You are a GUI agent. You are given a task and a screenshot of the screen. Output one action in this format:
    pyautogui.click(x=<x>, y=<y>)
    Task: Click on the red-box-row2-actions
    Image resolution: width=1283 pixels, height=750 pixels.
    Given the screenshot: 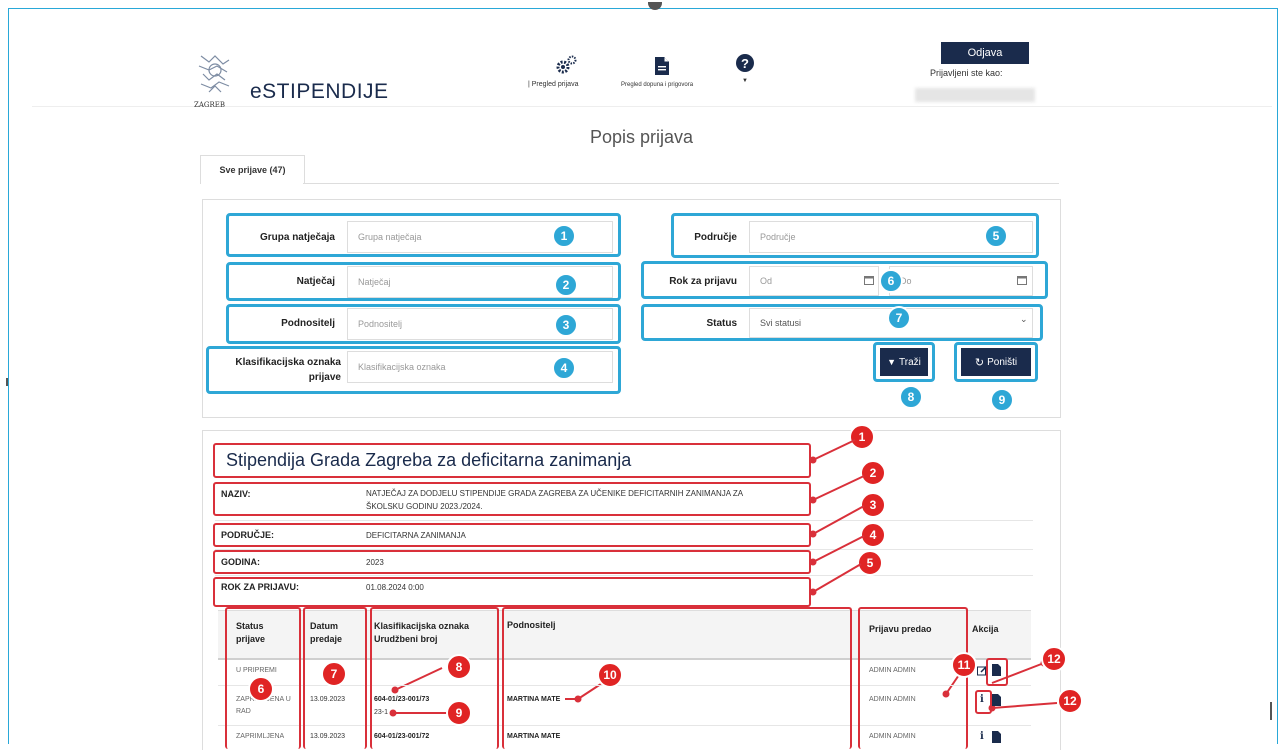 What is the action you would take?
    pyautogui.click(x=983, y=702)
    